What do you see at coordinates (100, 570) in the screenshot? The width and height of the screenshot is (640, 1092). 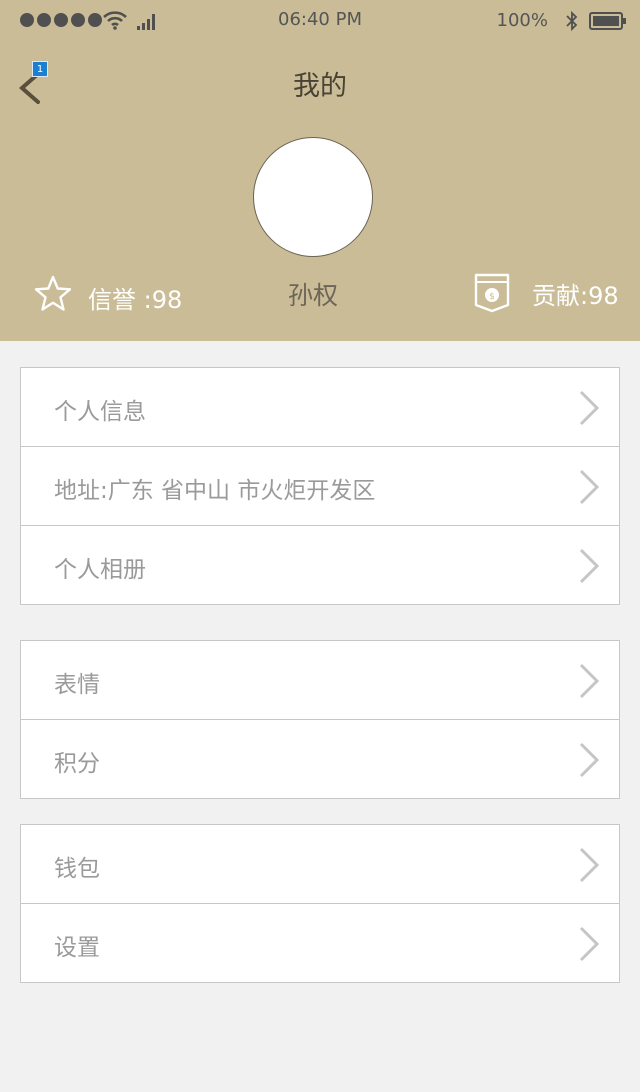 I see `menu-item-label: 个人相册` at bounding box center [100, 570].